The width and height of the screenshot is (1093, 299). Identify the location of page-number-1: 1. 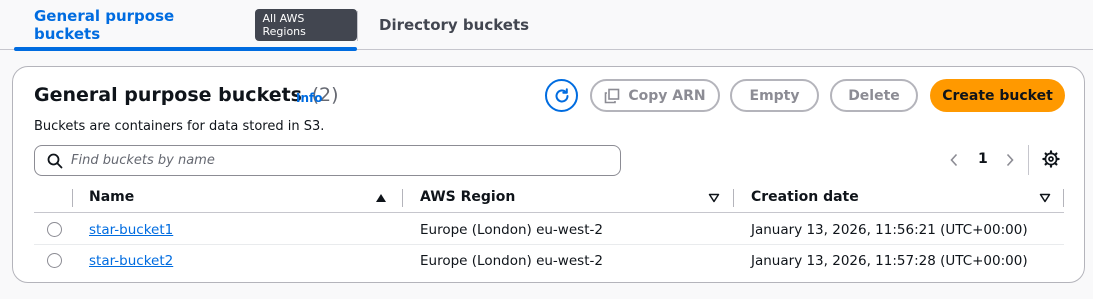
(983, 159).